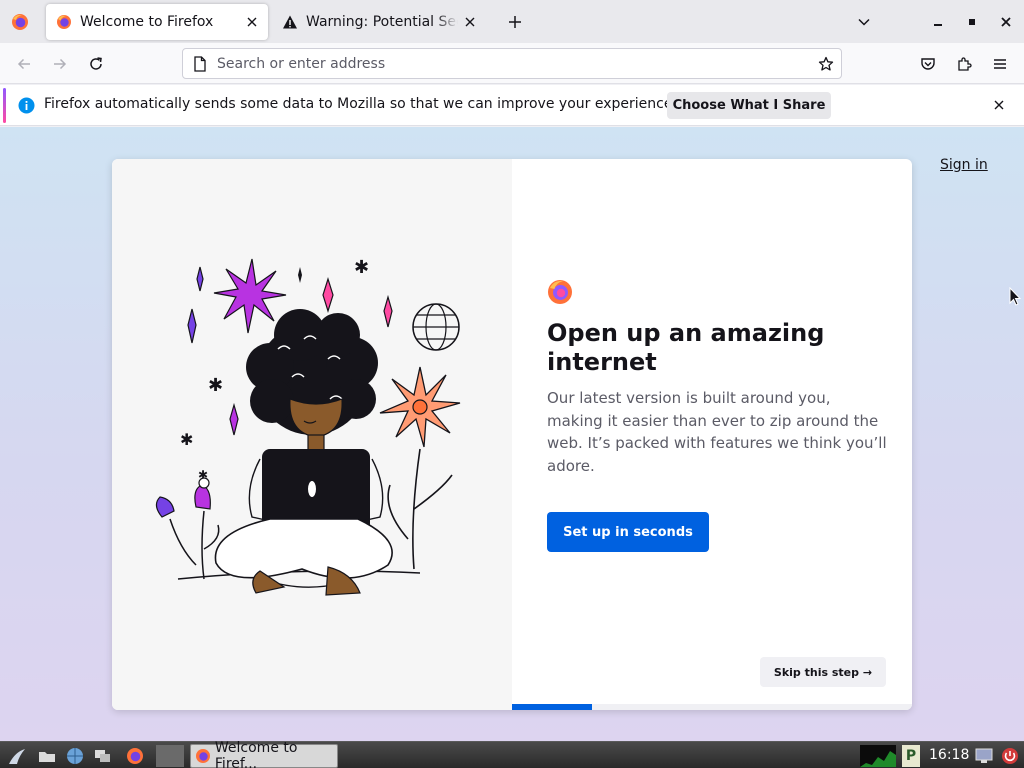  I want to click on maximize-icon, so click(972, 22).